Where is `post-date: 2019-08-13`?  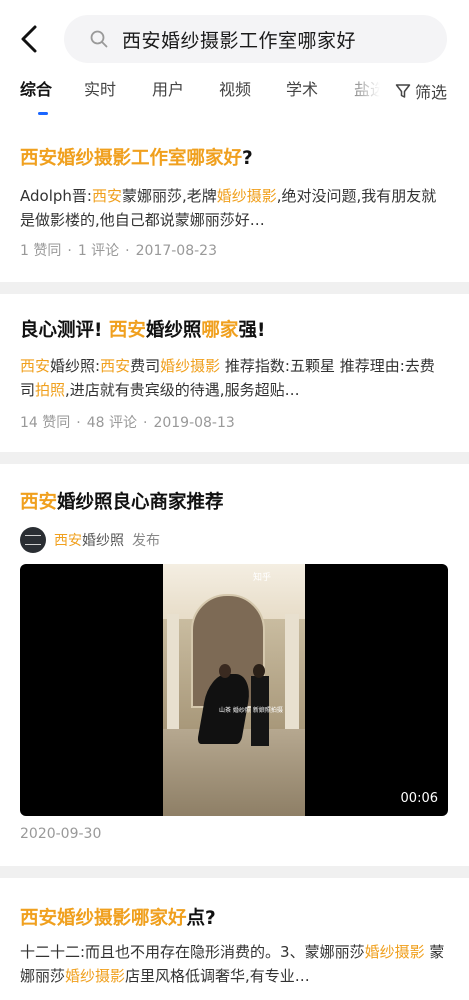 post-date: 2019-08-13 is located at coordinates (194, 423).